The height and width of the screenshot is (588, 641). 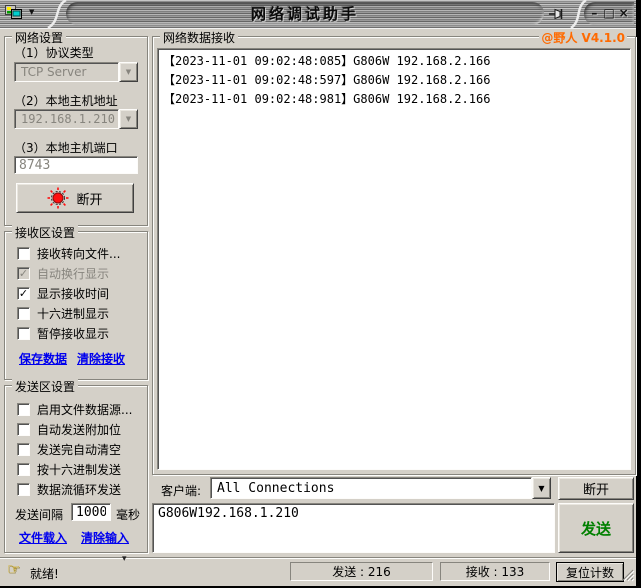 I want to click on checkbox-loop-send: ✓ 数据流循环发送, so click(x=69, y=489).